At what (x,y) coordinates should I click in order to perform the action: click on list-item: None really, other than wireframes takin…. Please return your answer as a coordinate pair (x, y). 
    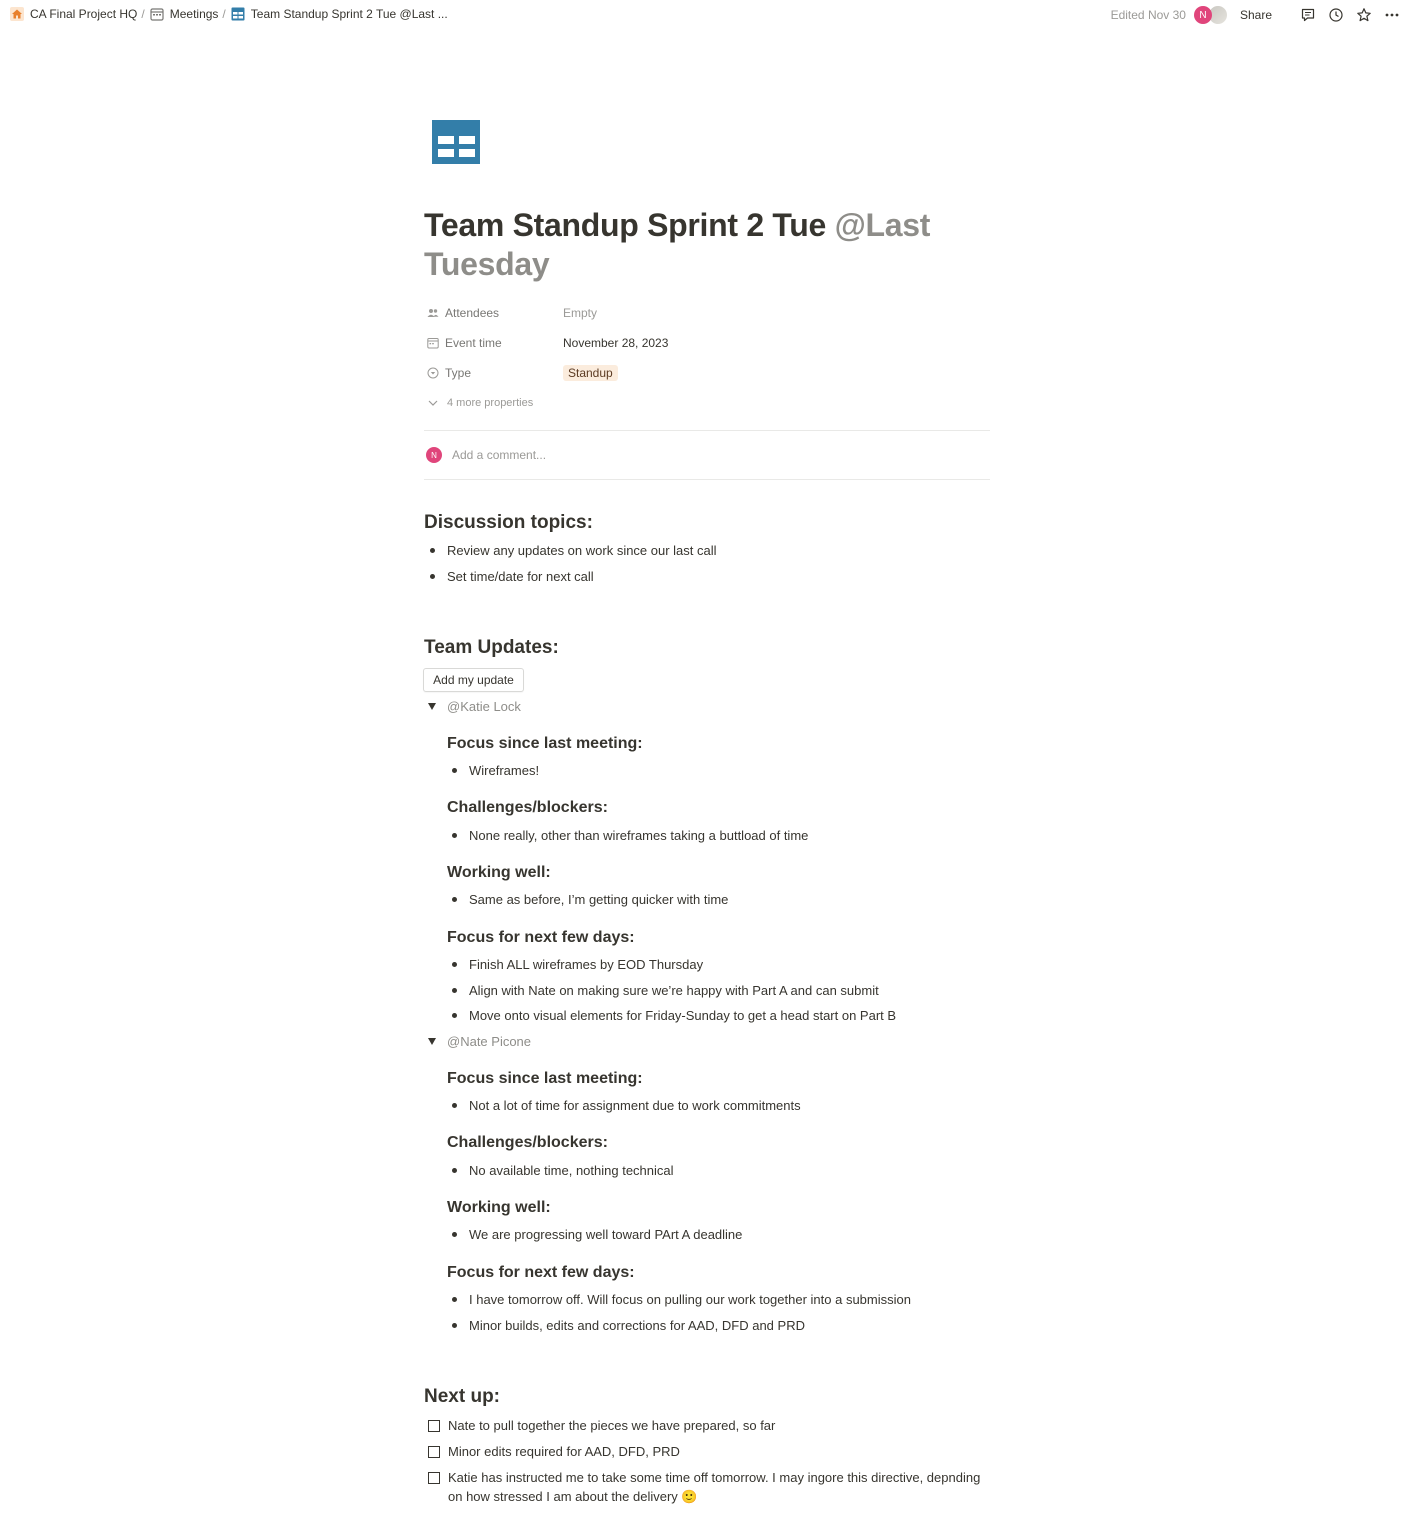
    Looking at the image, I should click on (627, 835).